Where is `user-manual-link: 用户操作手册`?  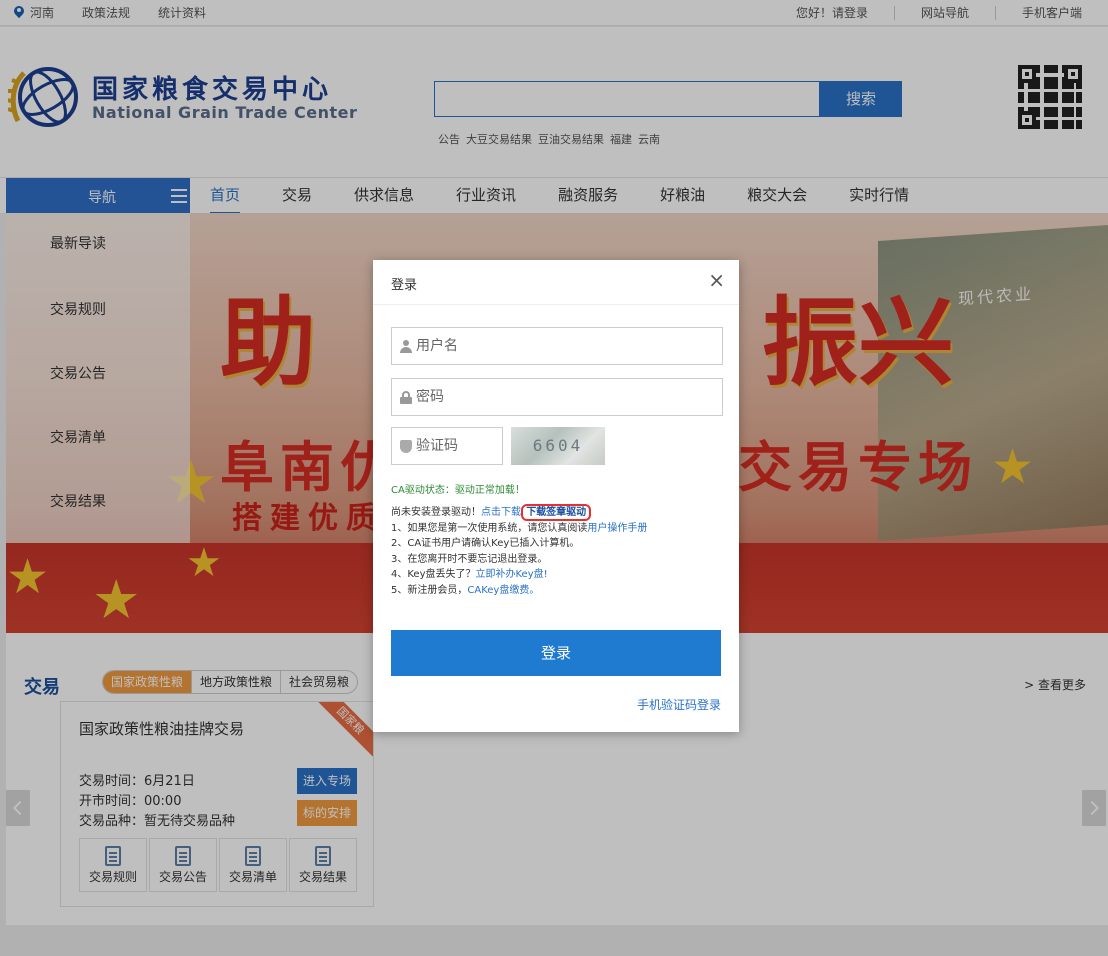 user-manual-link: 用户操作手册 is located at coordinates (617, 528).